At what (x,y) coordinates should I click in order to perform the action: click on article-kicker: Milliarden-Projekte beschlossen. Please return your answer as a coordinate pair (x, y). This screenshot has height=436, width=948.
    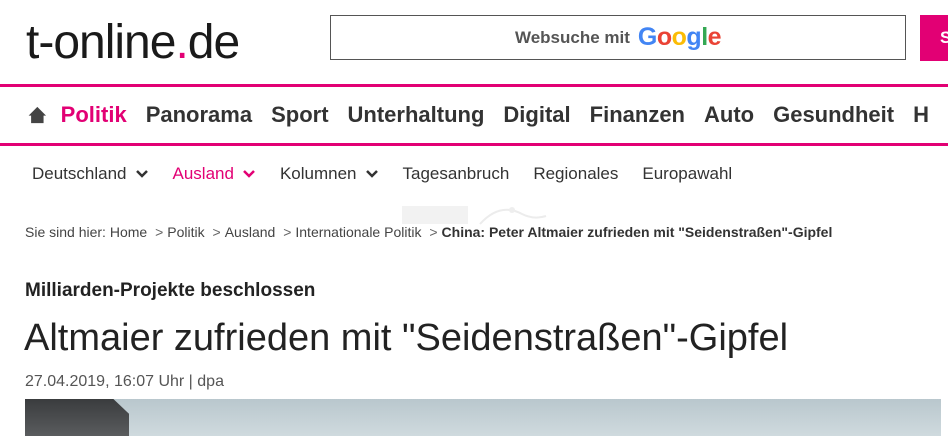
    Looking at the image, I should click on (170, 290).